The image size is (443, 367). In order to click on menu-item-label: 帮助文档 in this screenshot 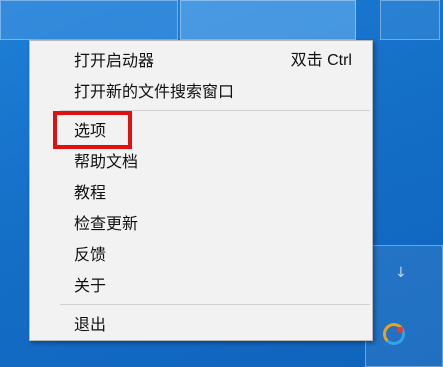, I will do `click(106, 161)`.